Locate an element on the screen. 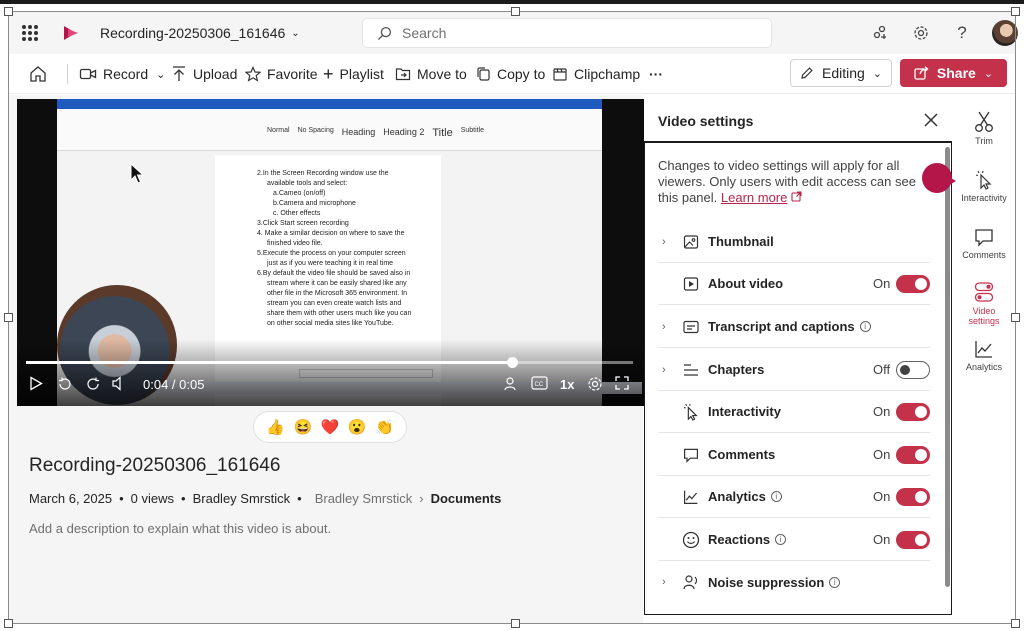  learn-more-link: Learn more is located at coordinates (754, 197).